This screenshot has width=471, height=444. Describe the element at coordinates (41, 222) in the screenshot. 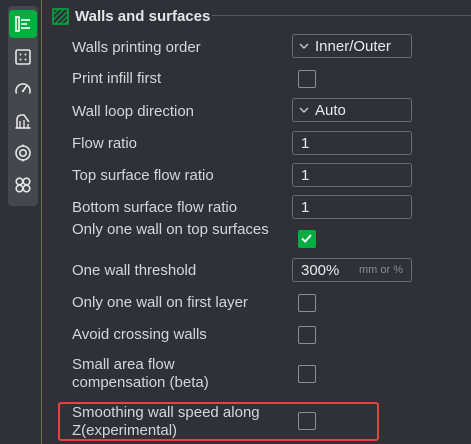

I see `sidebar-divider` at that location.